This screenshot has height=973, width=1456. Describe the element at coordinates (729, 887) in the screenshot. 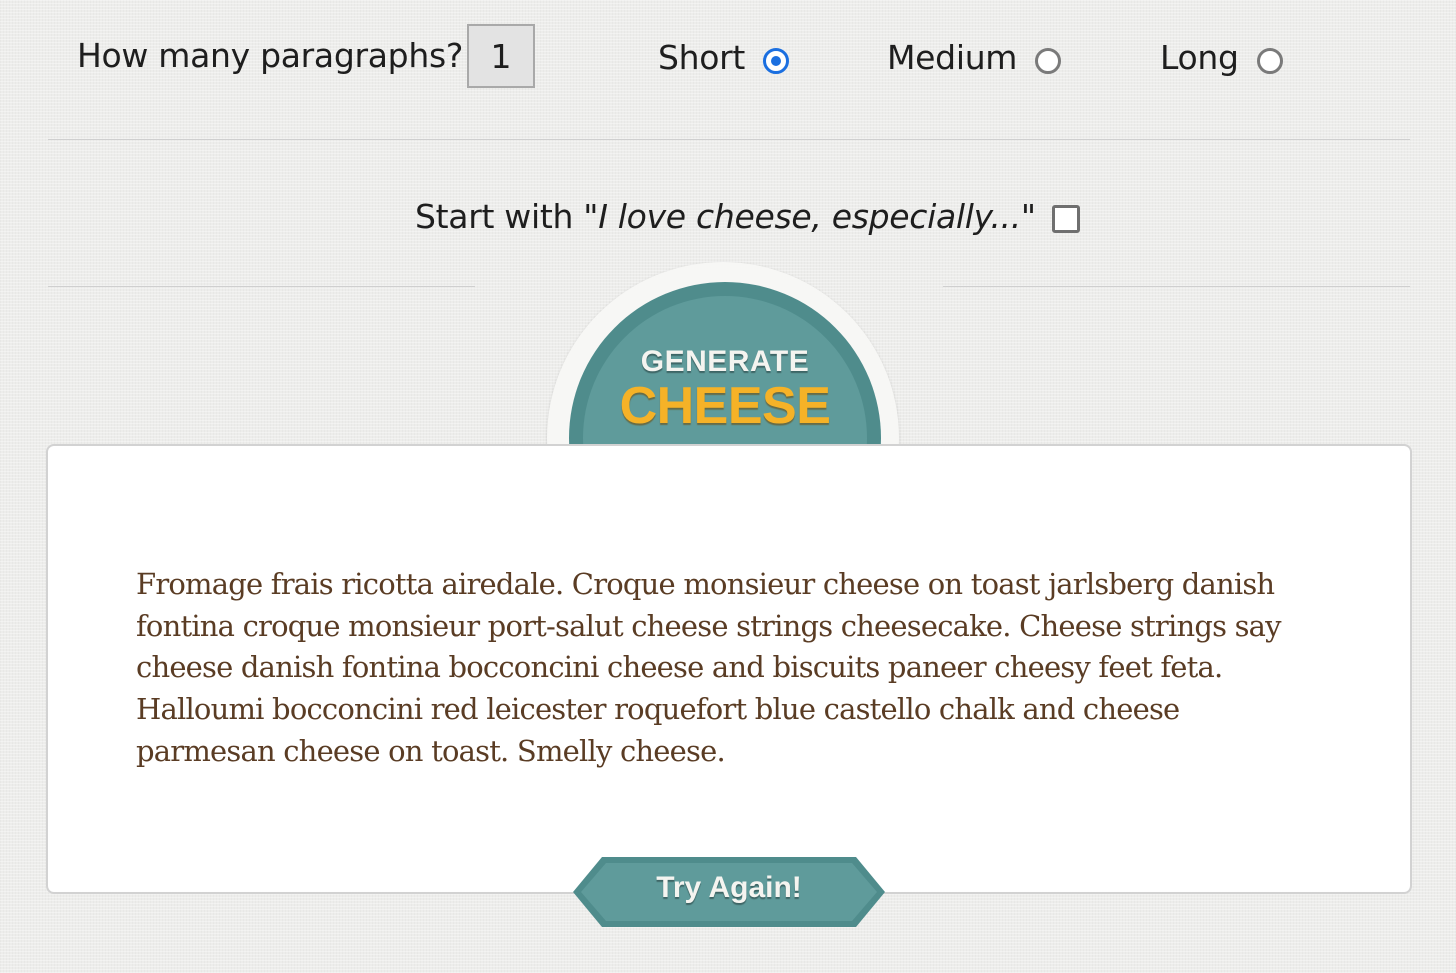

I see `try-again-label: Try Again!` at that location.